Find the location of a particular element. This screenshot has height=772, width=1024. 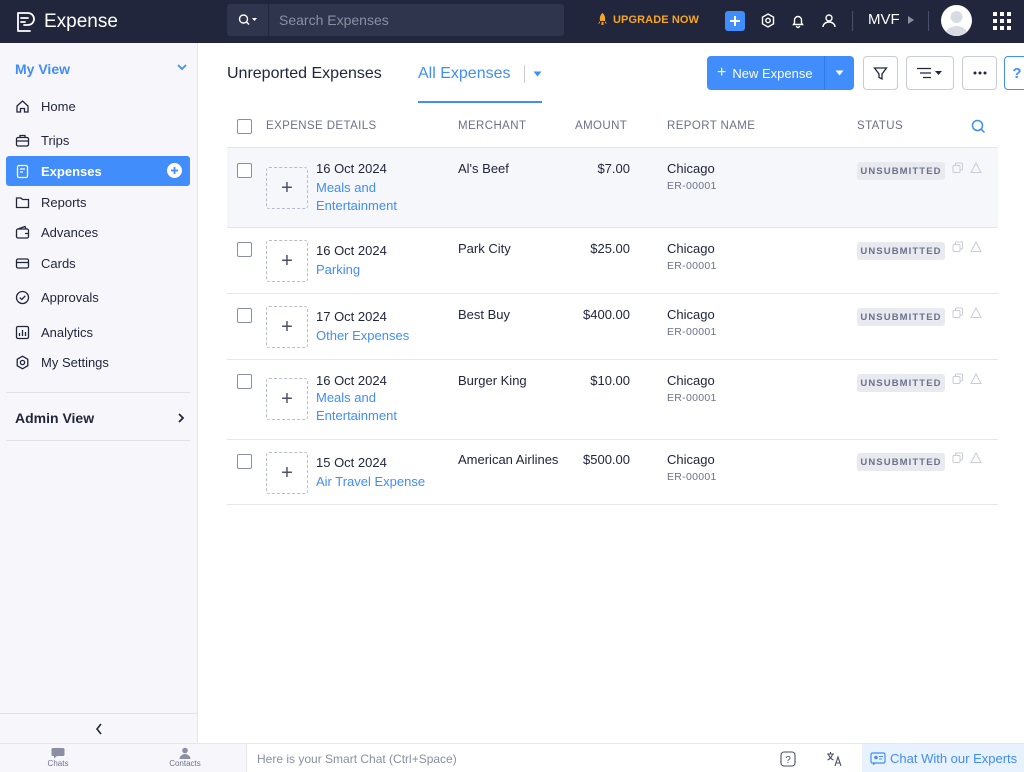

new-expense-button: + New Expense is located at coordinates (780, 73).